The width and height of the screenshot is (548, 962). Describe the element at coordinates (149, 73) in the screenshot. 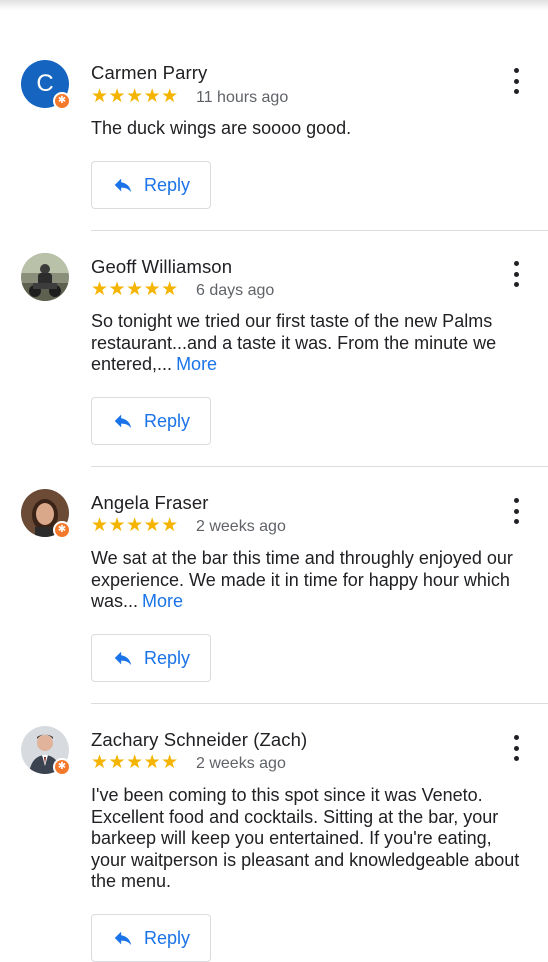

I see `reviewer-name: Carmen Parry` at that location.